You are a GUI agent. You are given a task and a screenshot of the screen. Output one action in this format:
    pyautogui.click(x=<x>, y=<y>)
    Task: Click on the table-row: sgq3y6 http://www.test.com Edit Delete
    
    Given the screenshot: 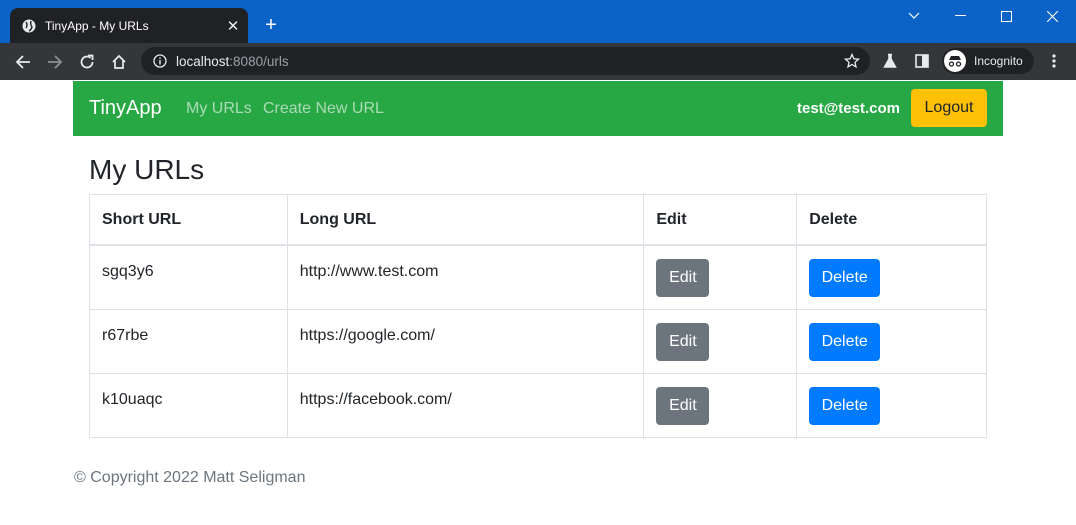 What is the action you would take?
    pyautogui.click(x=538, y=277)
    